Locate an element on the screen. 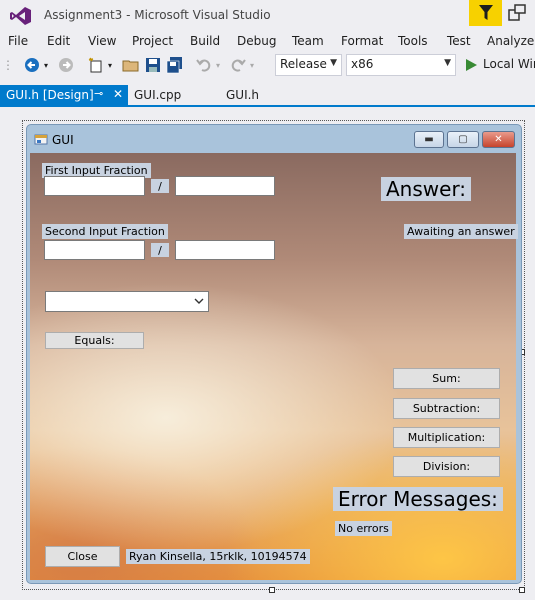  form-app-icon is located at coordinates (41, 139).